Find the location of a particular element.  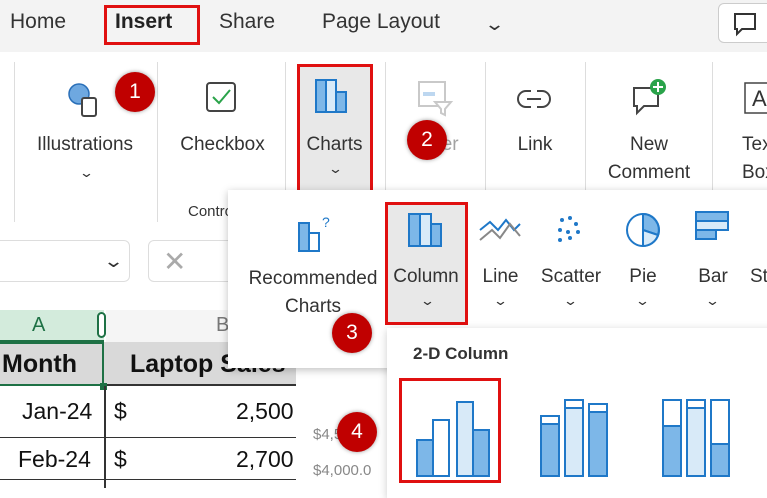

new-comment-label: New is located at coordinates (648, 144).